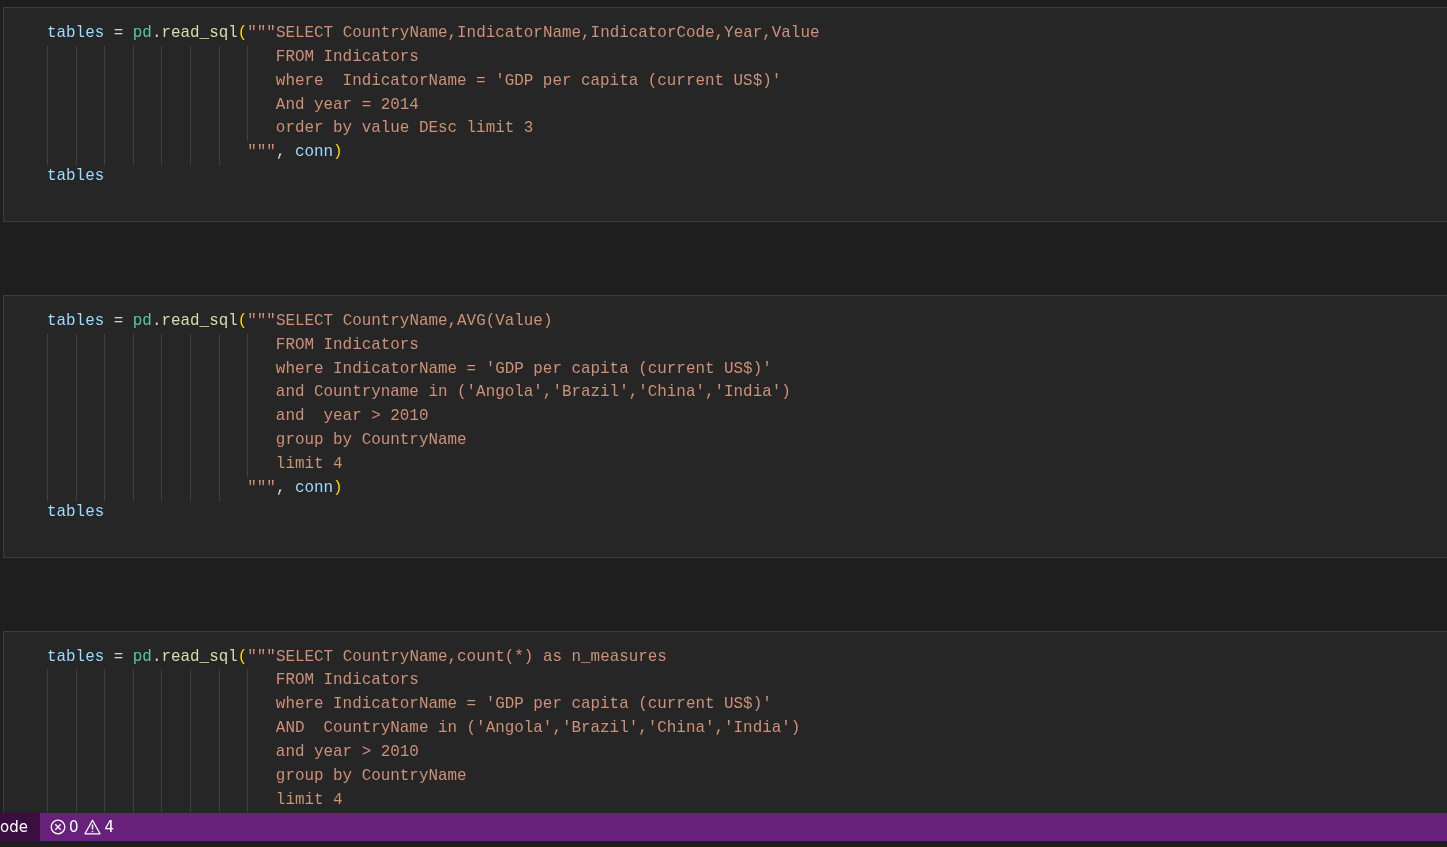 The image size is (1447, 847). What do you see at coordinates (300, 321) in the screenshot?
I see `code-line: tables = pd.read_sql("""SELECT CountryName,AVG(Value)` at bounding box center [300, 321].